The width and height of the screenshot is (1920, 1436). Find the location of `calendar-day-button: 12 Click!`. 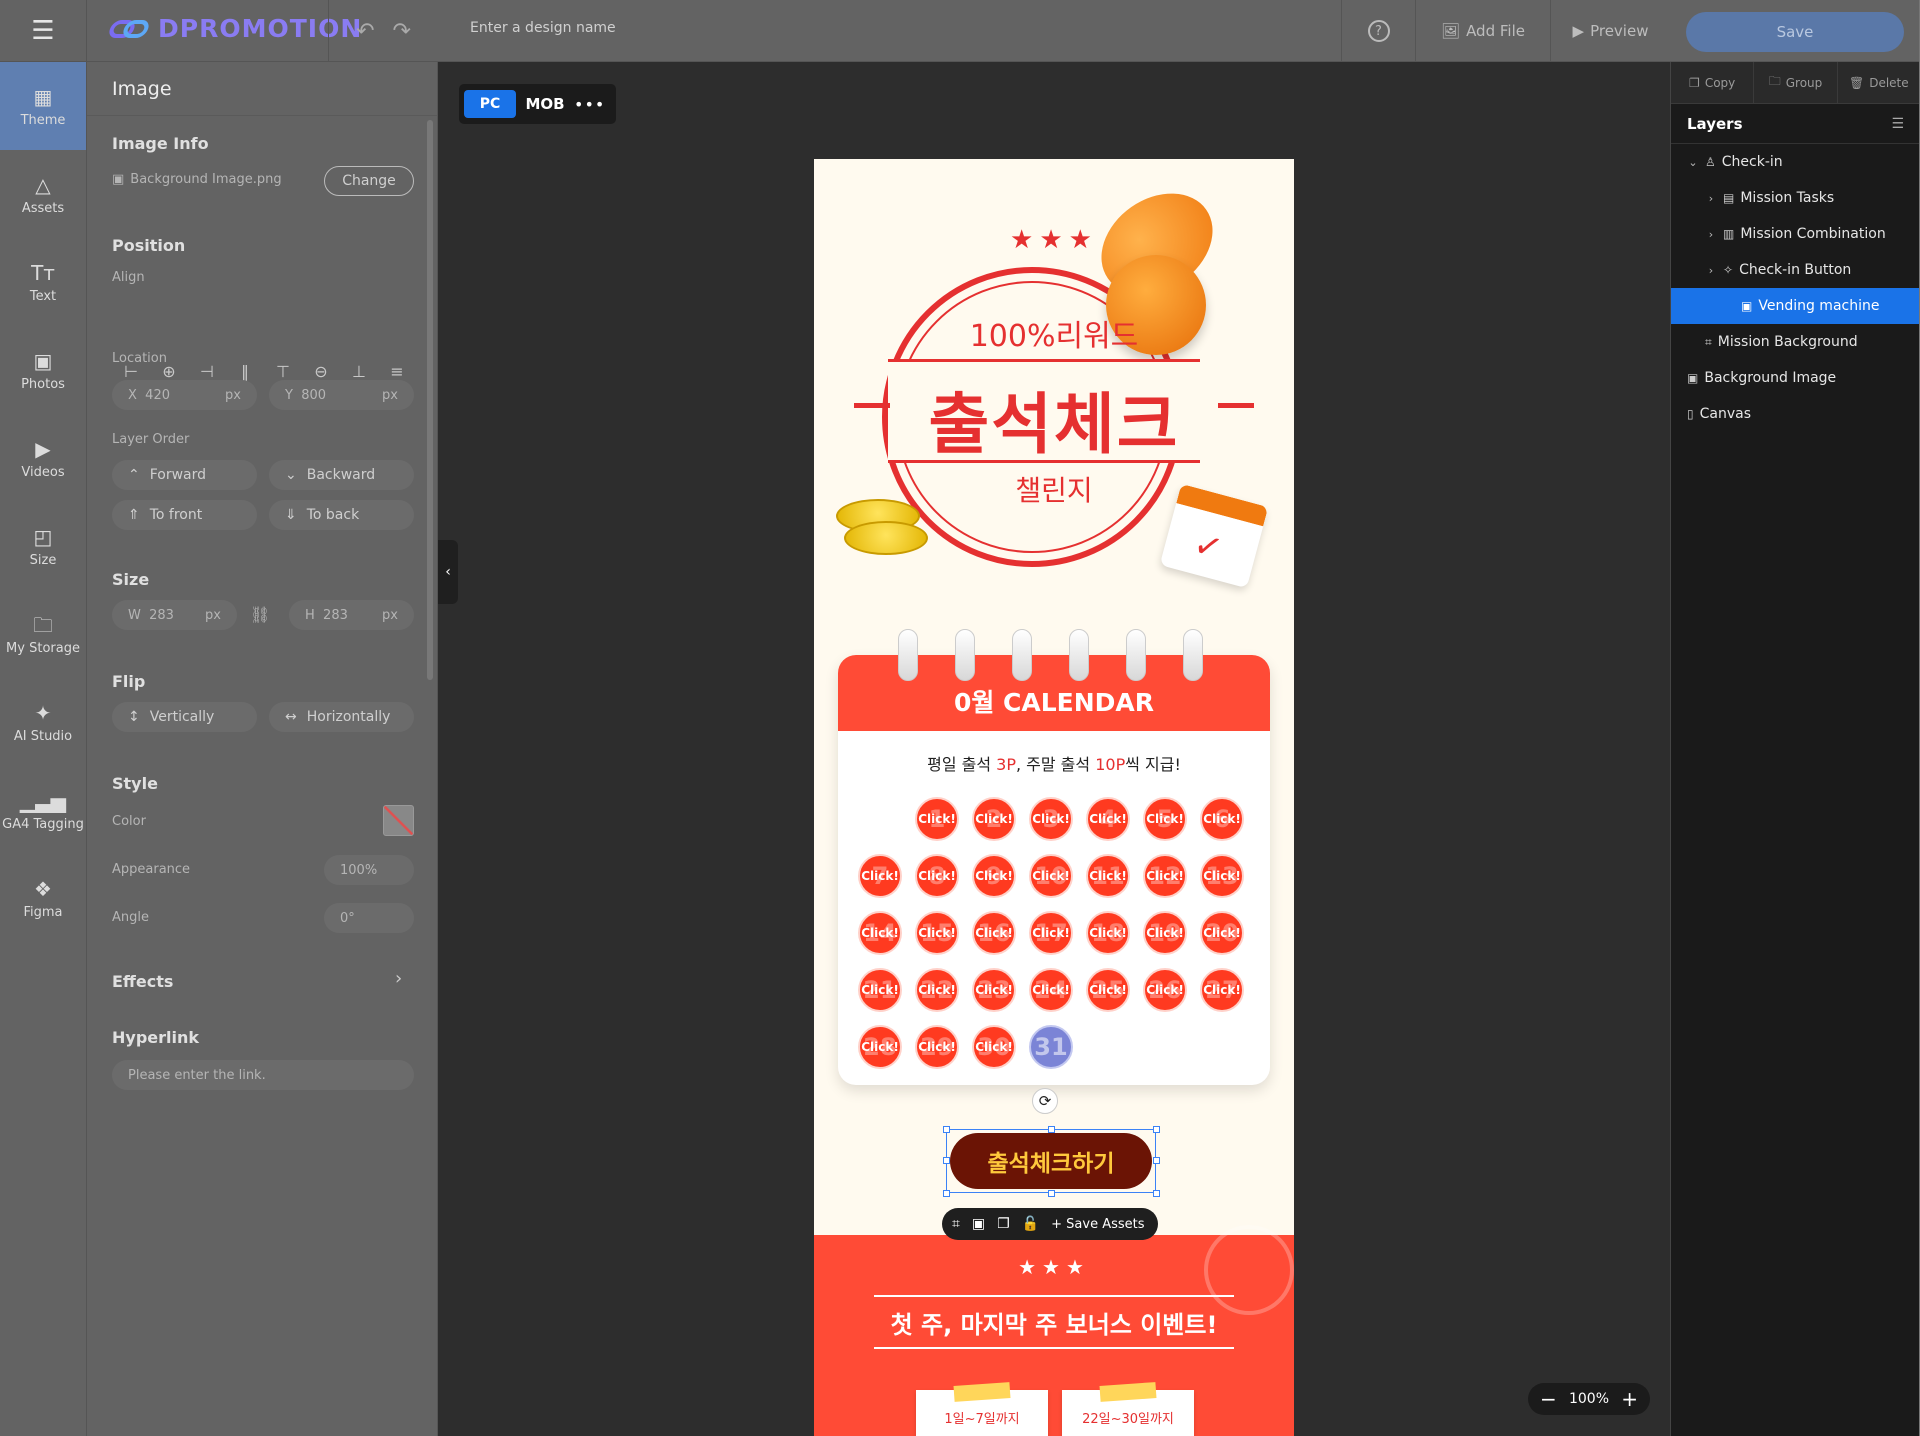

calendar-day-button: 12 Click! is located at coordinates (1165, 876).